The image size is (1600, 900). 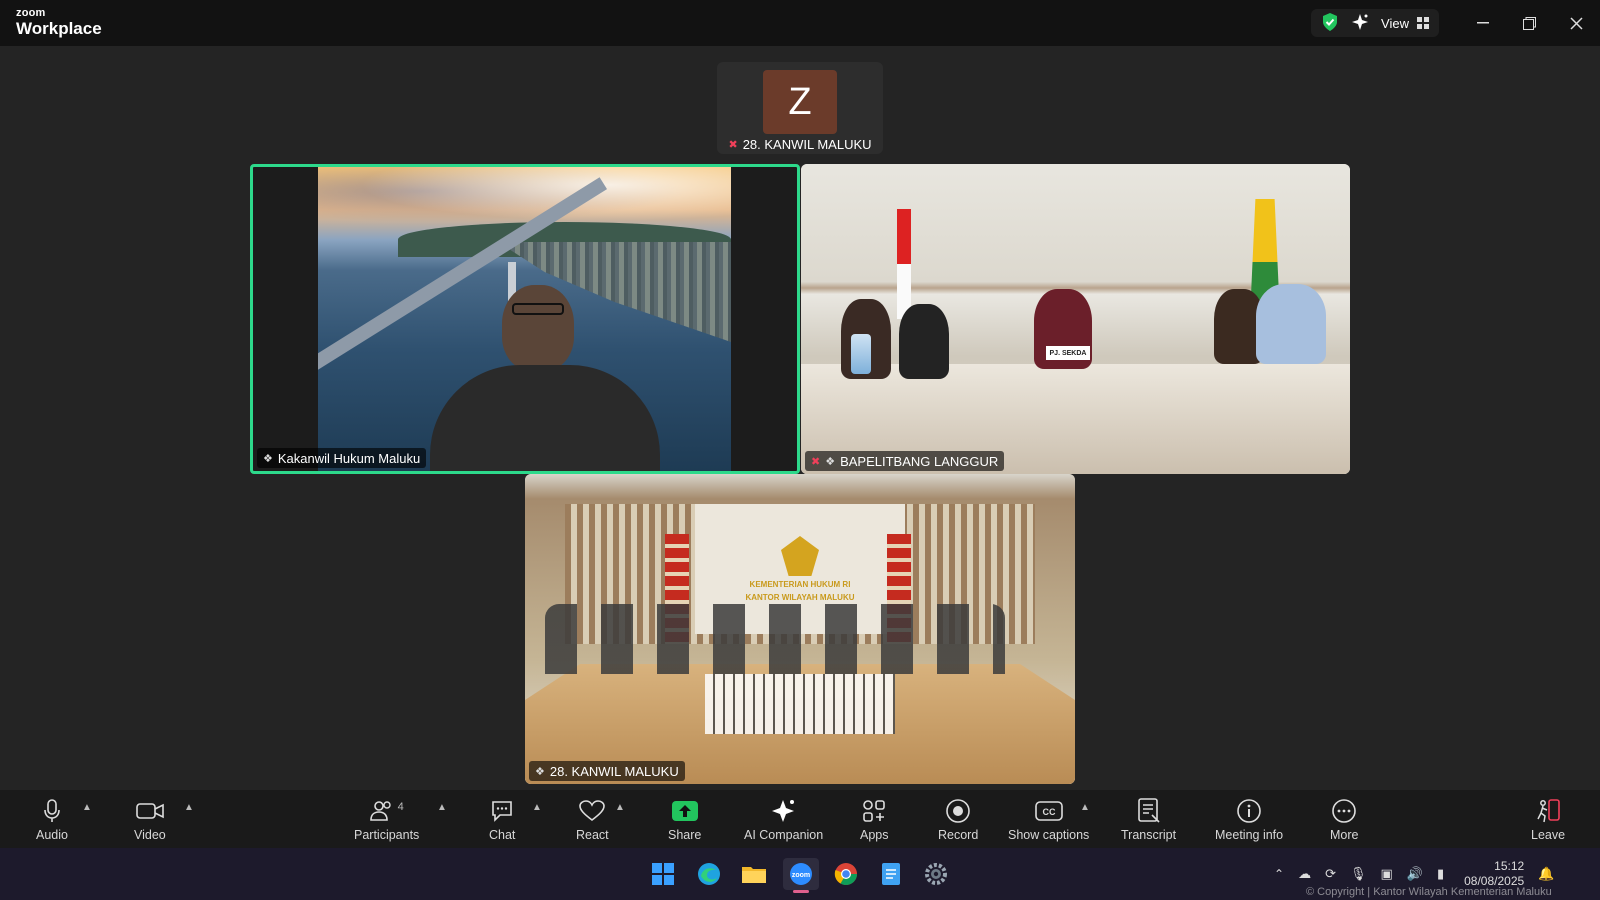 I want to click on participant-tile-active-speaker: ❖ Kakanwil Hukum Maluku, so click(x=525, y=319).